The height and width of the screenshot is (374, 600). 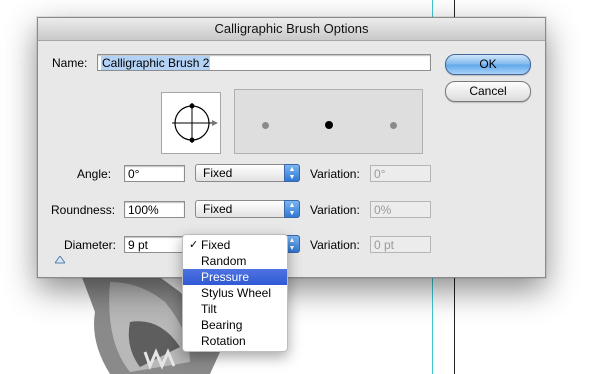 What do you see at coordinates (265, 125) in the screenshot?
I see `preview-dot-min` at bounding box center [265, 125].